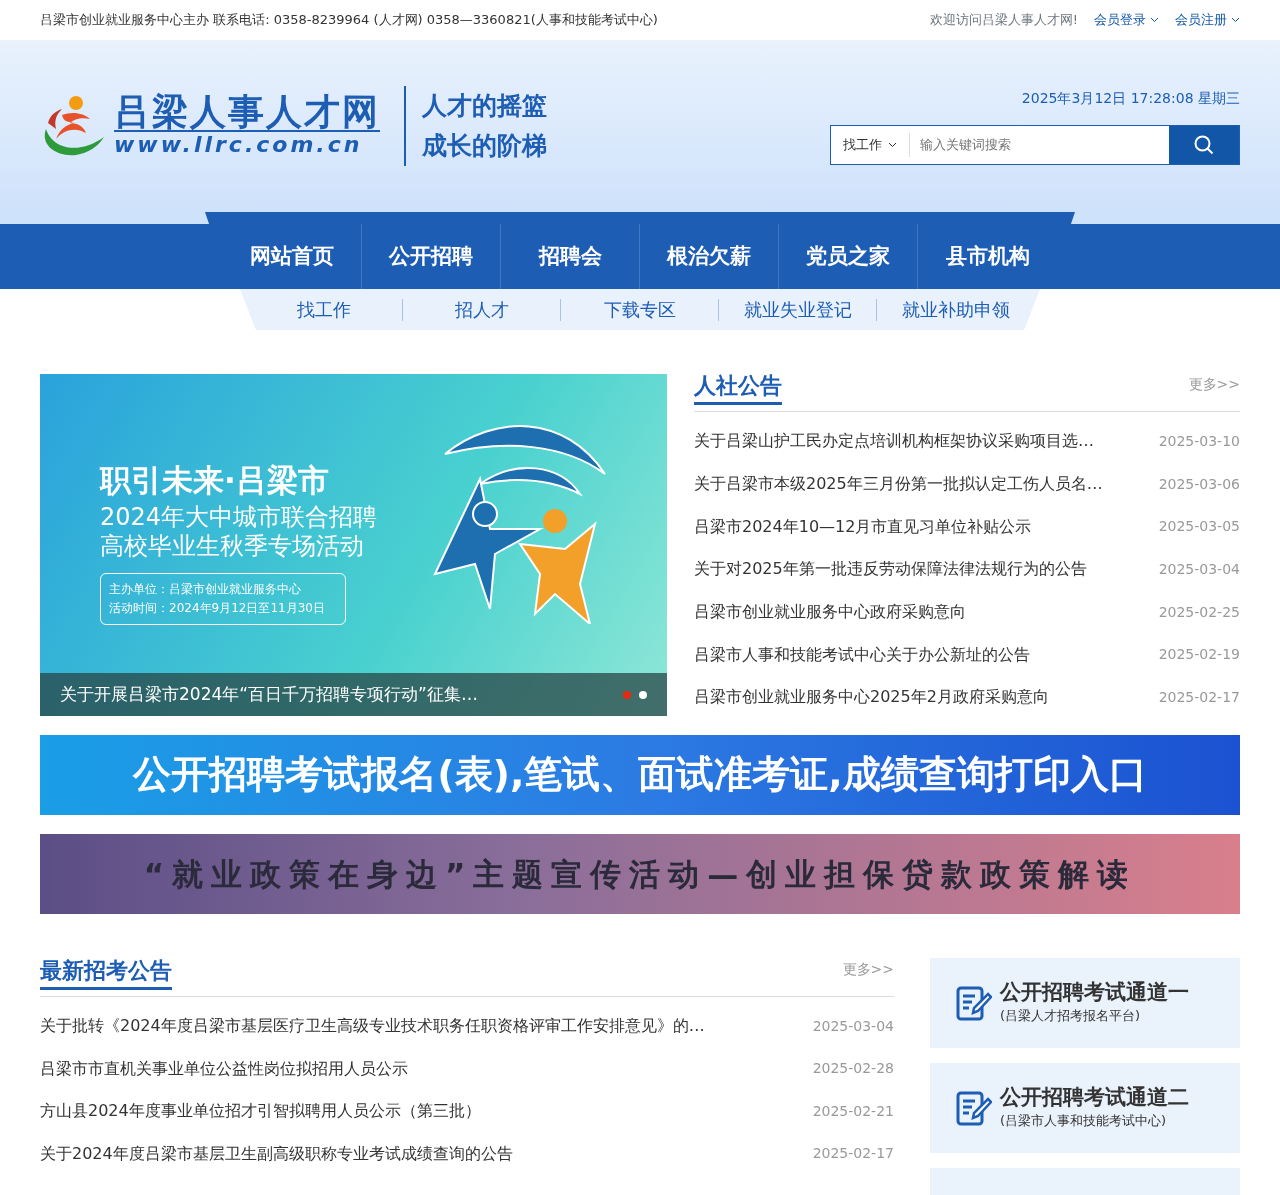  Describe the element at coordinates (247, 144) in the screenshot. I see `logo-url: www.llrc.com.cn` at that location.